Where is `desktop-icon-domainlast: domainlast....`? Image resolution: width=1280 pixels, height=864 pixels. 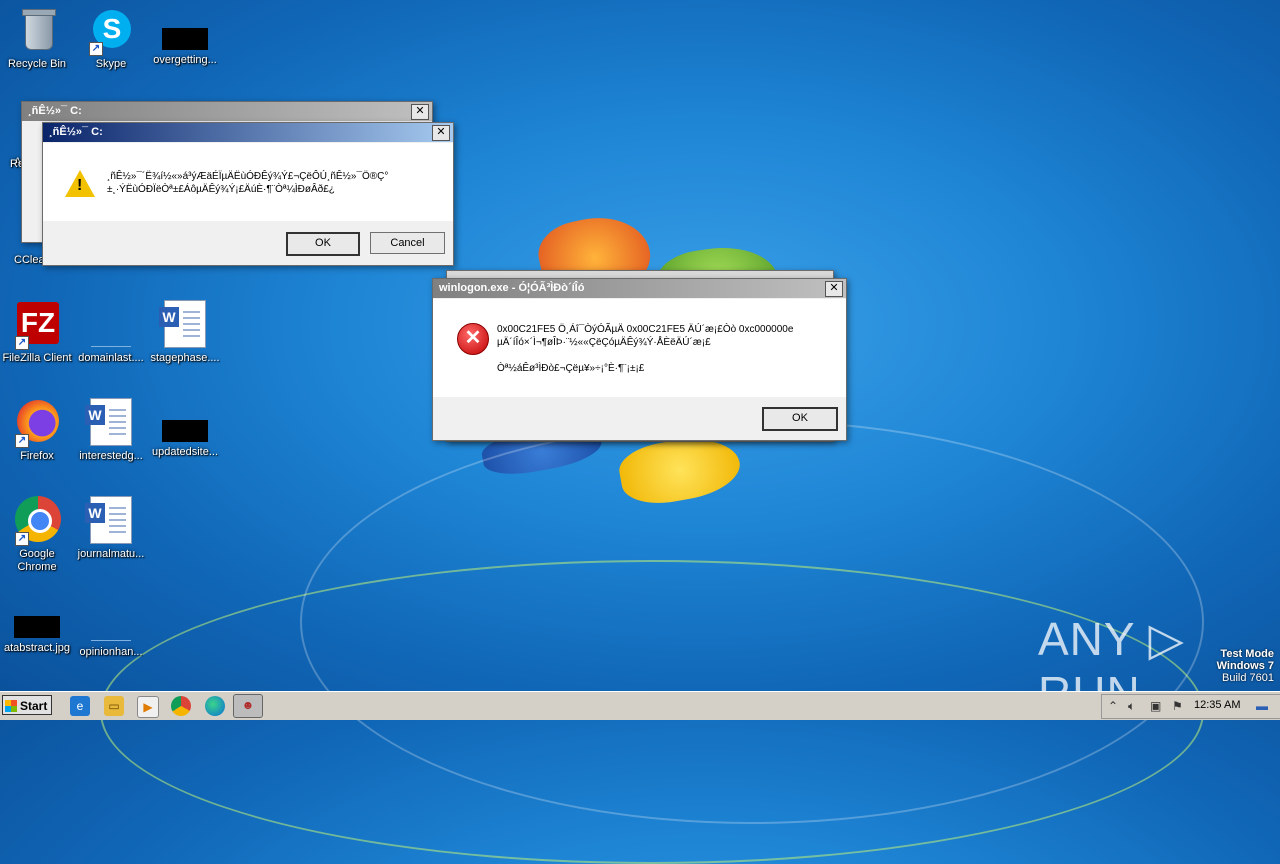
desktop-icon-domainlast: domainlast.... is located at coordinates (111, 332).